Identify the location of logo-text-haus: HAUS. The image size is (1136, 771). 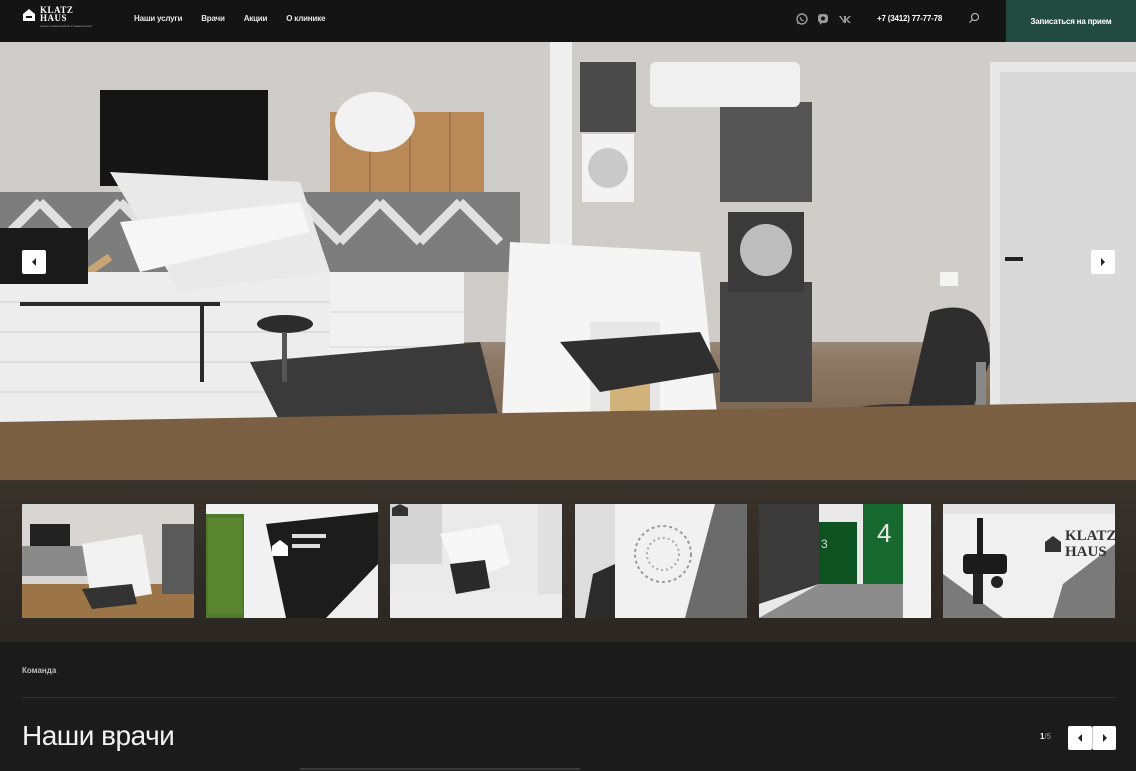
(1086, 552).